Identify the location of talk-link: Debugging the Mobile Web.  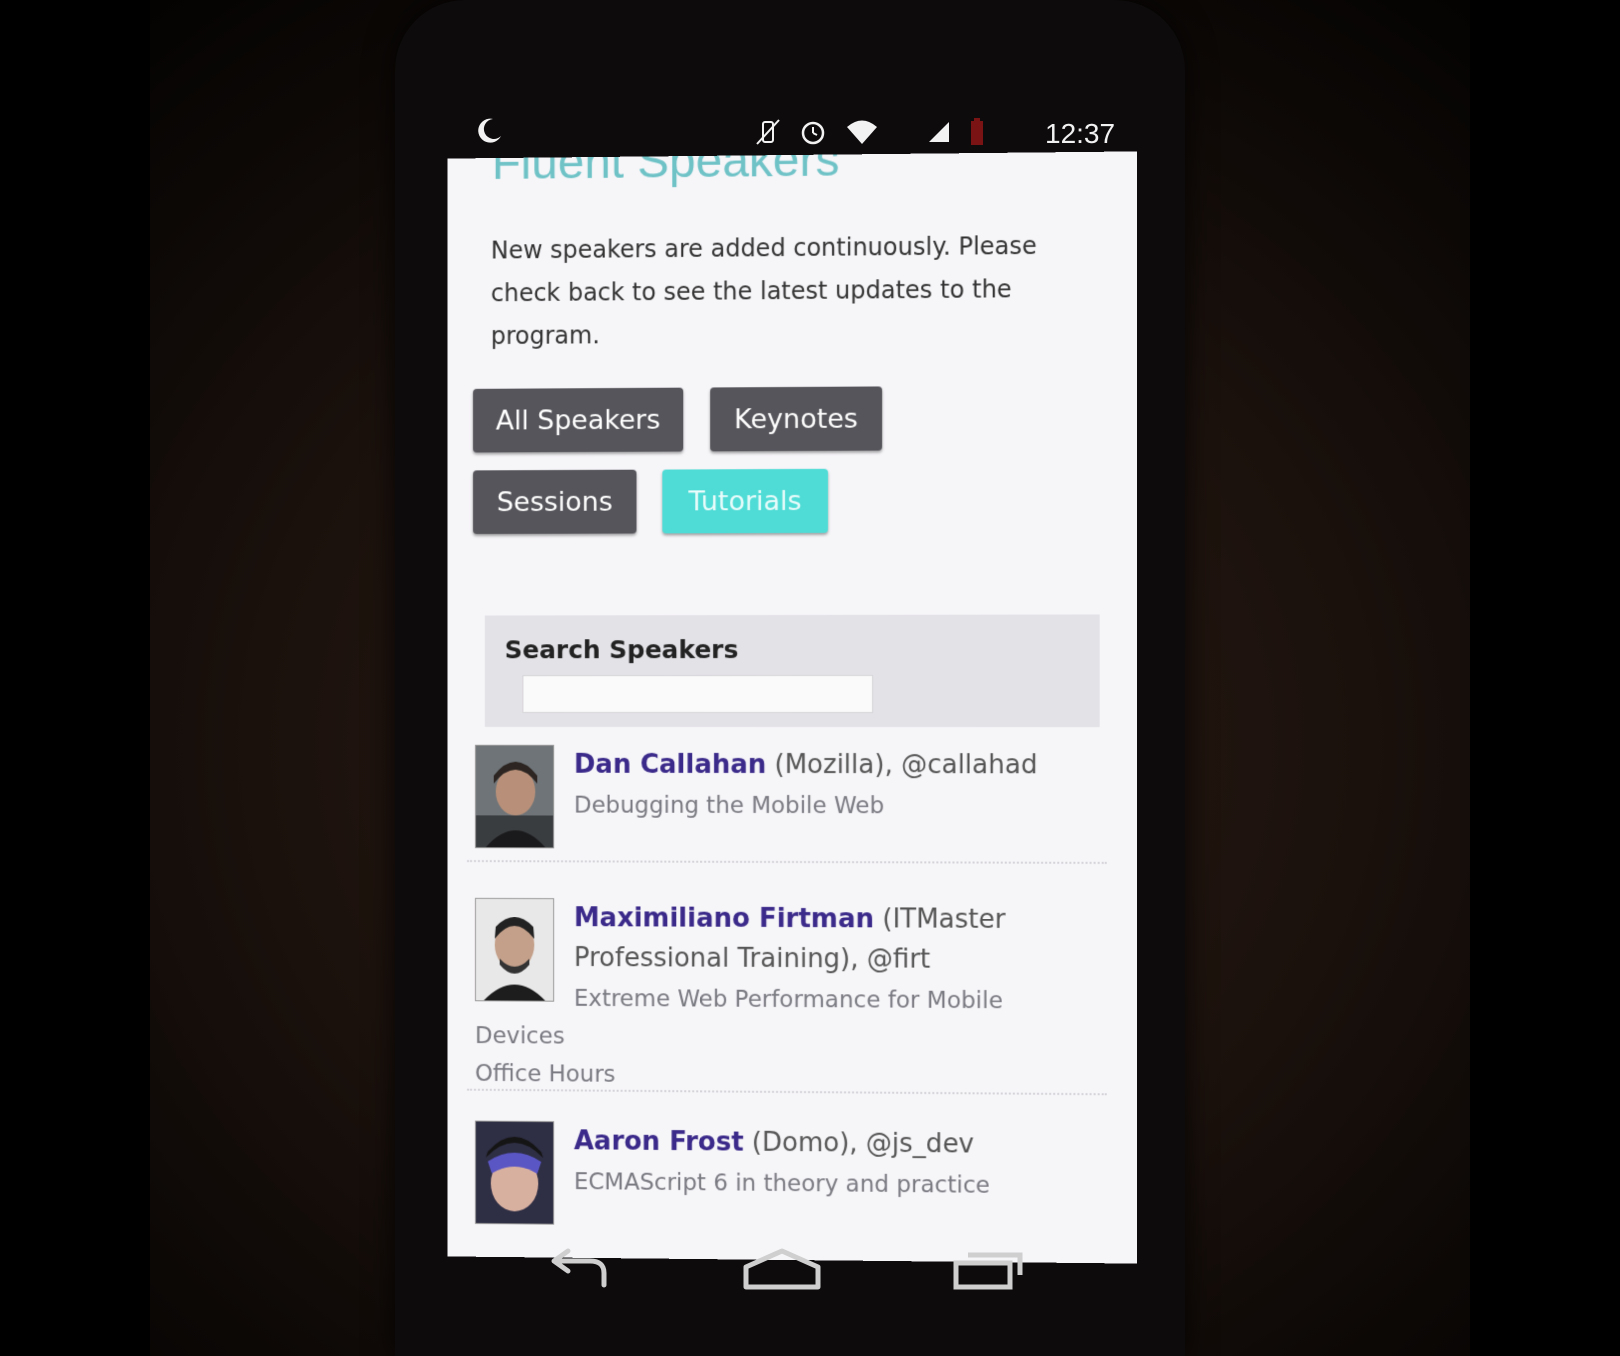
(729, 806).